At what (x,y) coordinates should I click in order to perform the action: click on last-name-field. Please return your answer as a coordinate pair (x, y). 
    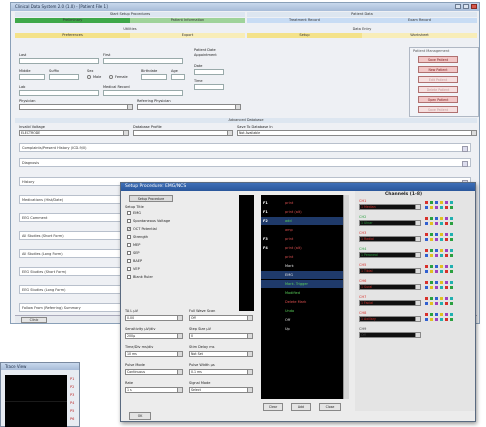
    Looking at the image, I should click on (59, 61).